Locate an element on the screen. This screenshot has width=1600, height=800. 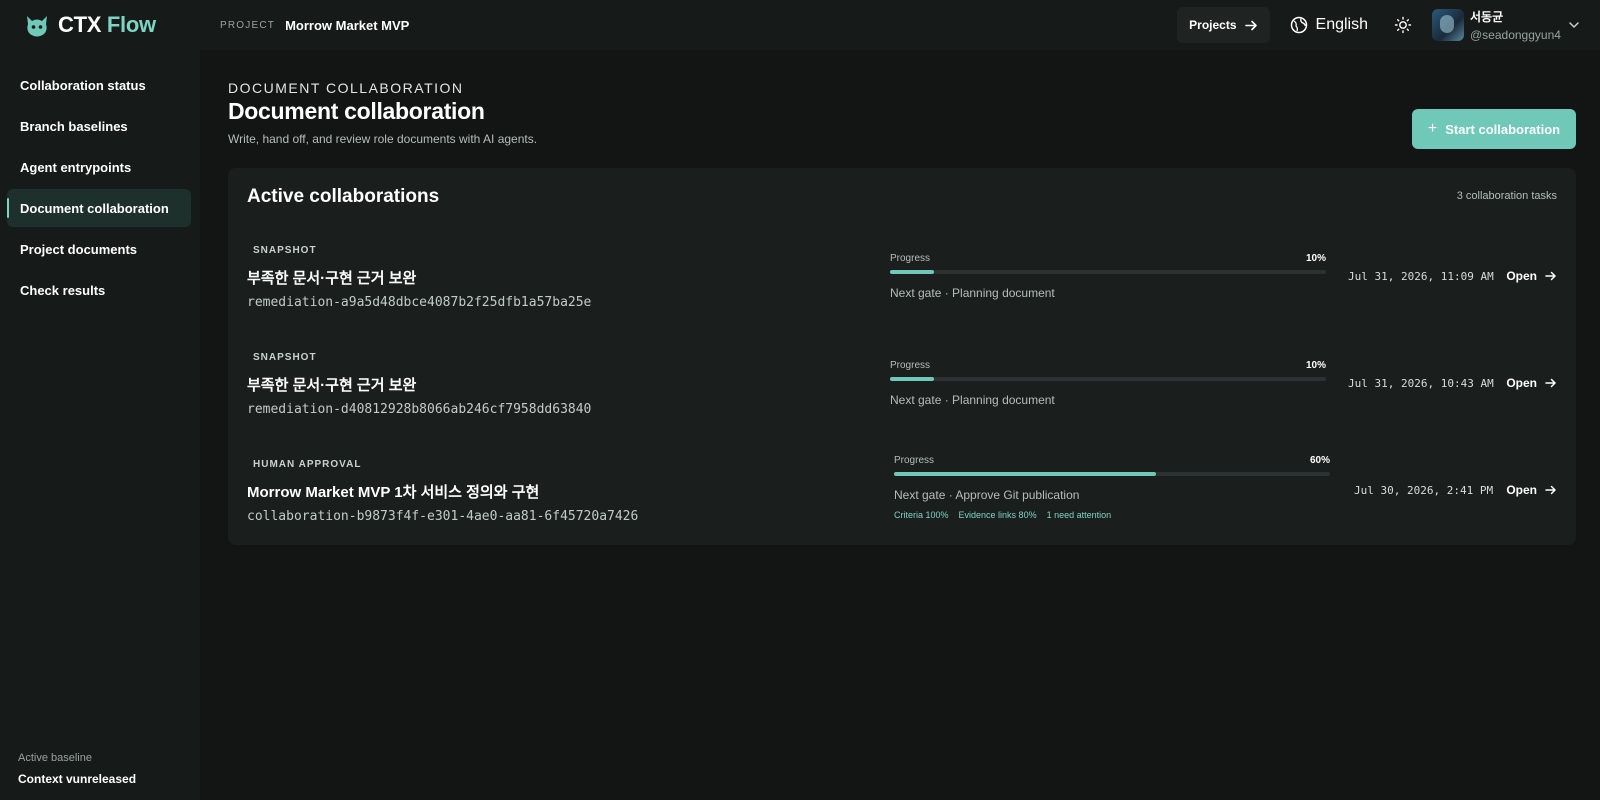
brand-name: CTX Flow is located at coordinates (107, 24).